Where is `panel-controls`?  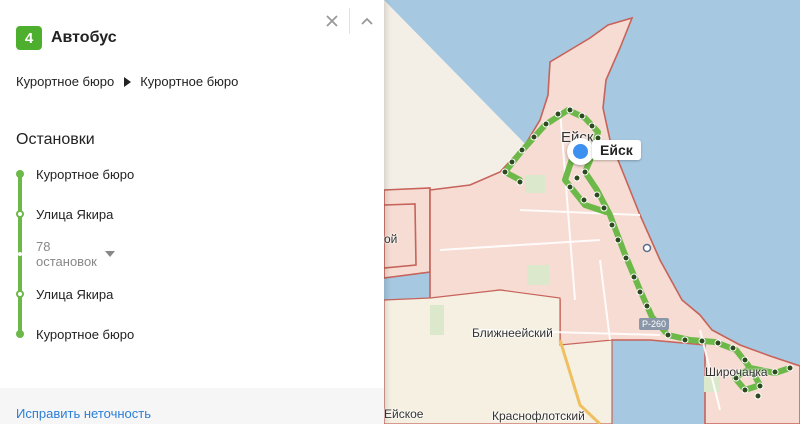
panel-controls is located at coordinates (349, 21).